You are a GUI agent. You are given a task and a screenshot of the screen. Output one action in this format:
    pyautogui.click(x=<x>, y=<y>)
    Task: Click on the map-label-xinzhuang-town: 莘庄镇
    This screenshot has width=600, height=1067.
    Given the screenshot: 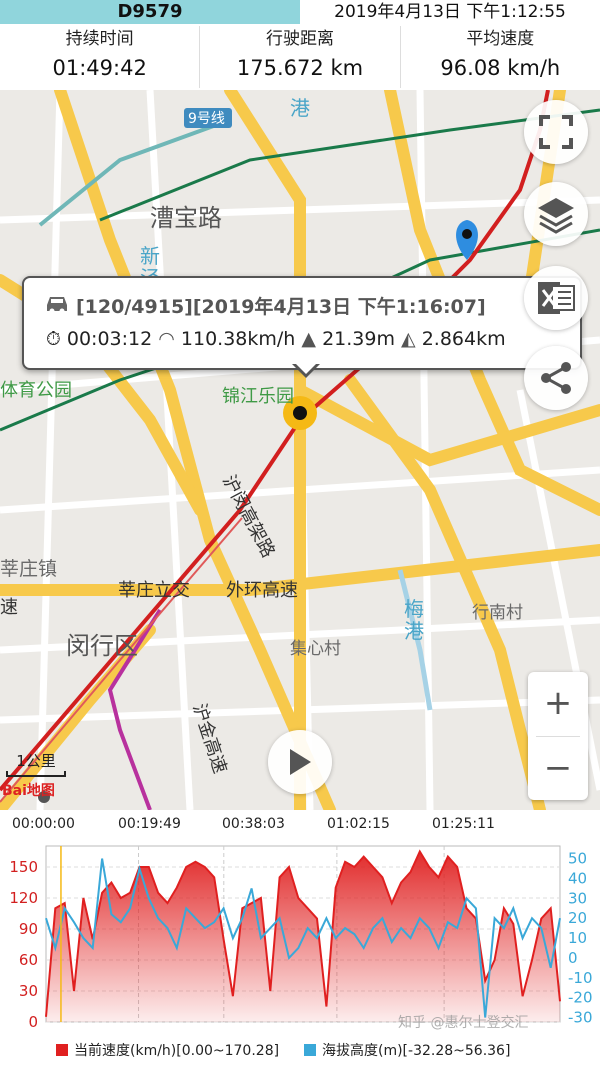 What is the action you would take?
    pyautogui.click(x=29, y=569)
    